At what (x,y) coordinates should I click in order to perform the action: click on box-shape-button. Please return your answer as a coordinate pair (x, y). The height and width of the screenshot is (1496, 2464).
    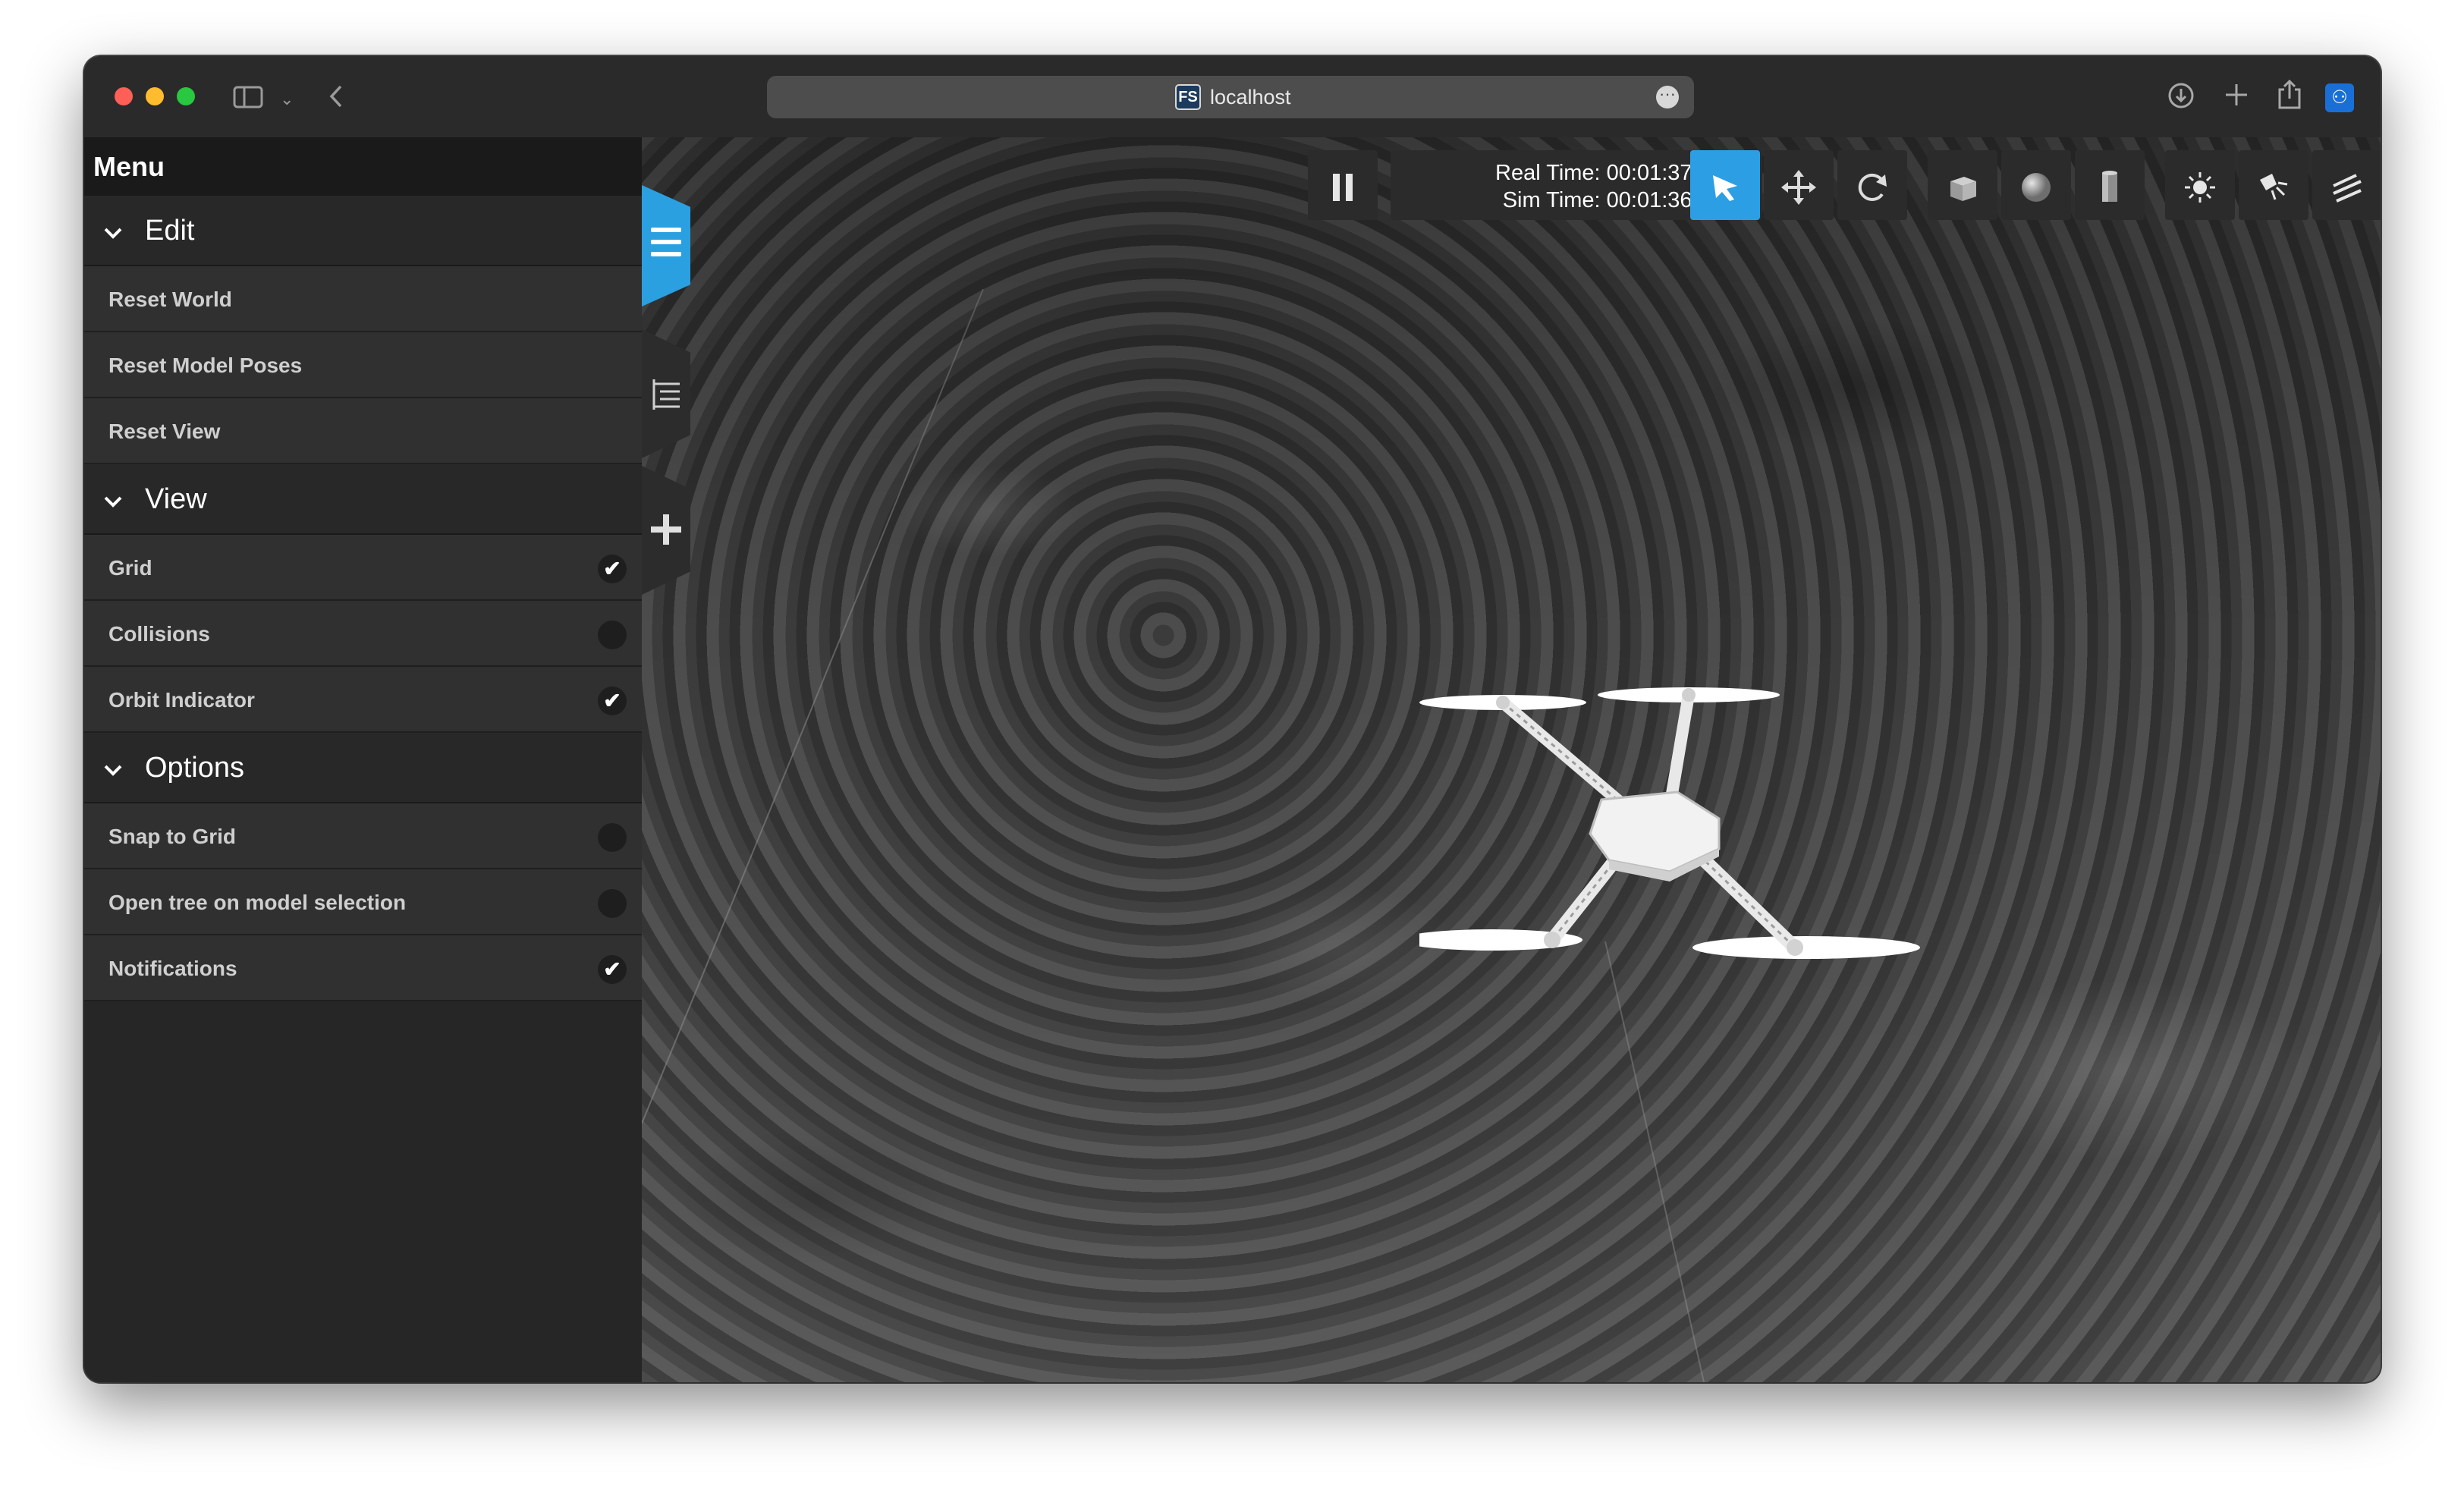
    Looking at the image, I should click on (1962, 185).